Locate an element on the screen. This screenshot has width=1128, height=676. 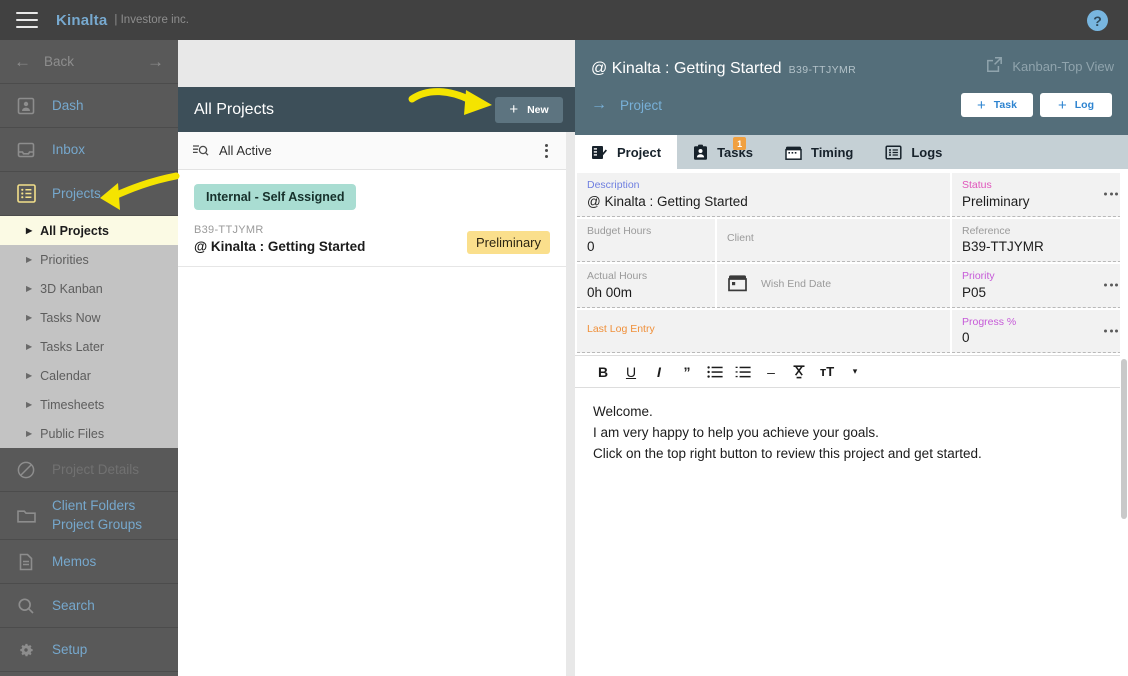
field-status: Status Preliminary is located at coordinates (1039, 195).